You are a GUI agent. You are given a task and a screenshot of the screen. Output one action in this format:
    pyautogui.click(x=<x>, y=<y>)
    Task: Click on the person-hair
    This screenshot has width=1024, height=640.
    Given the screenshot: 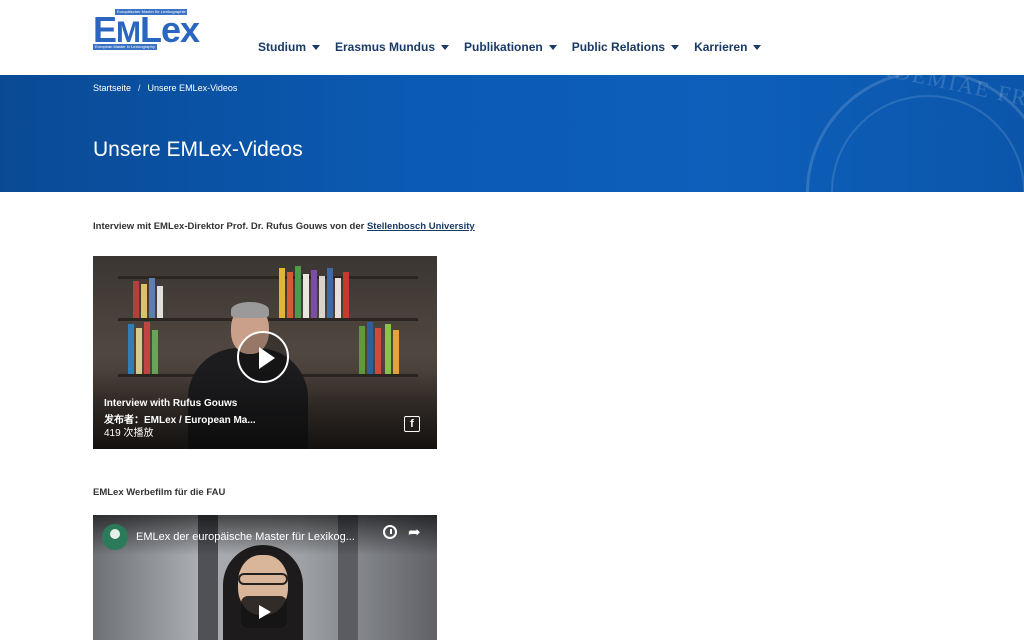 What is the action you would take?
    pyautogui.click(x=250, y=310)
    